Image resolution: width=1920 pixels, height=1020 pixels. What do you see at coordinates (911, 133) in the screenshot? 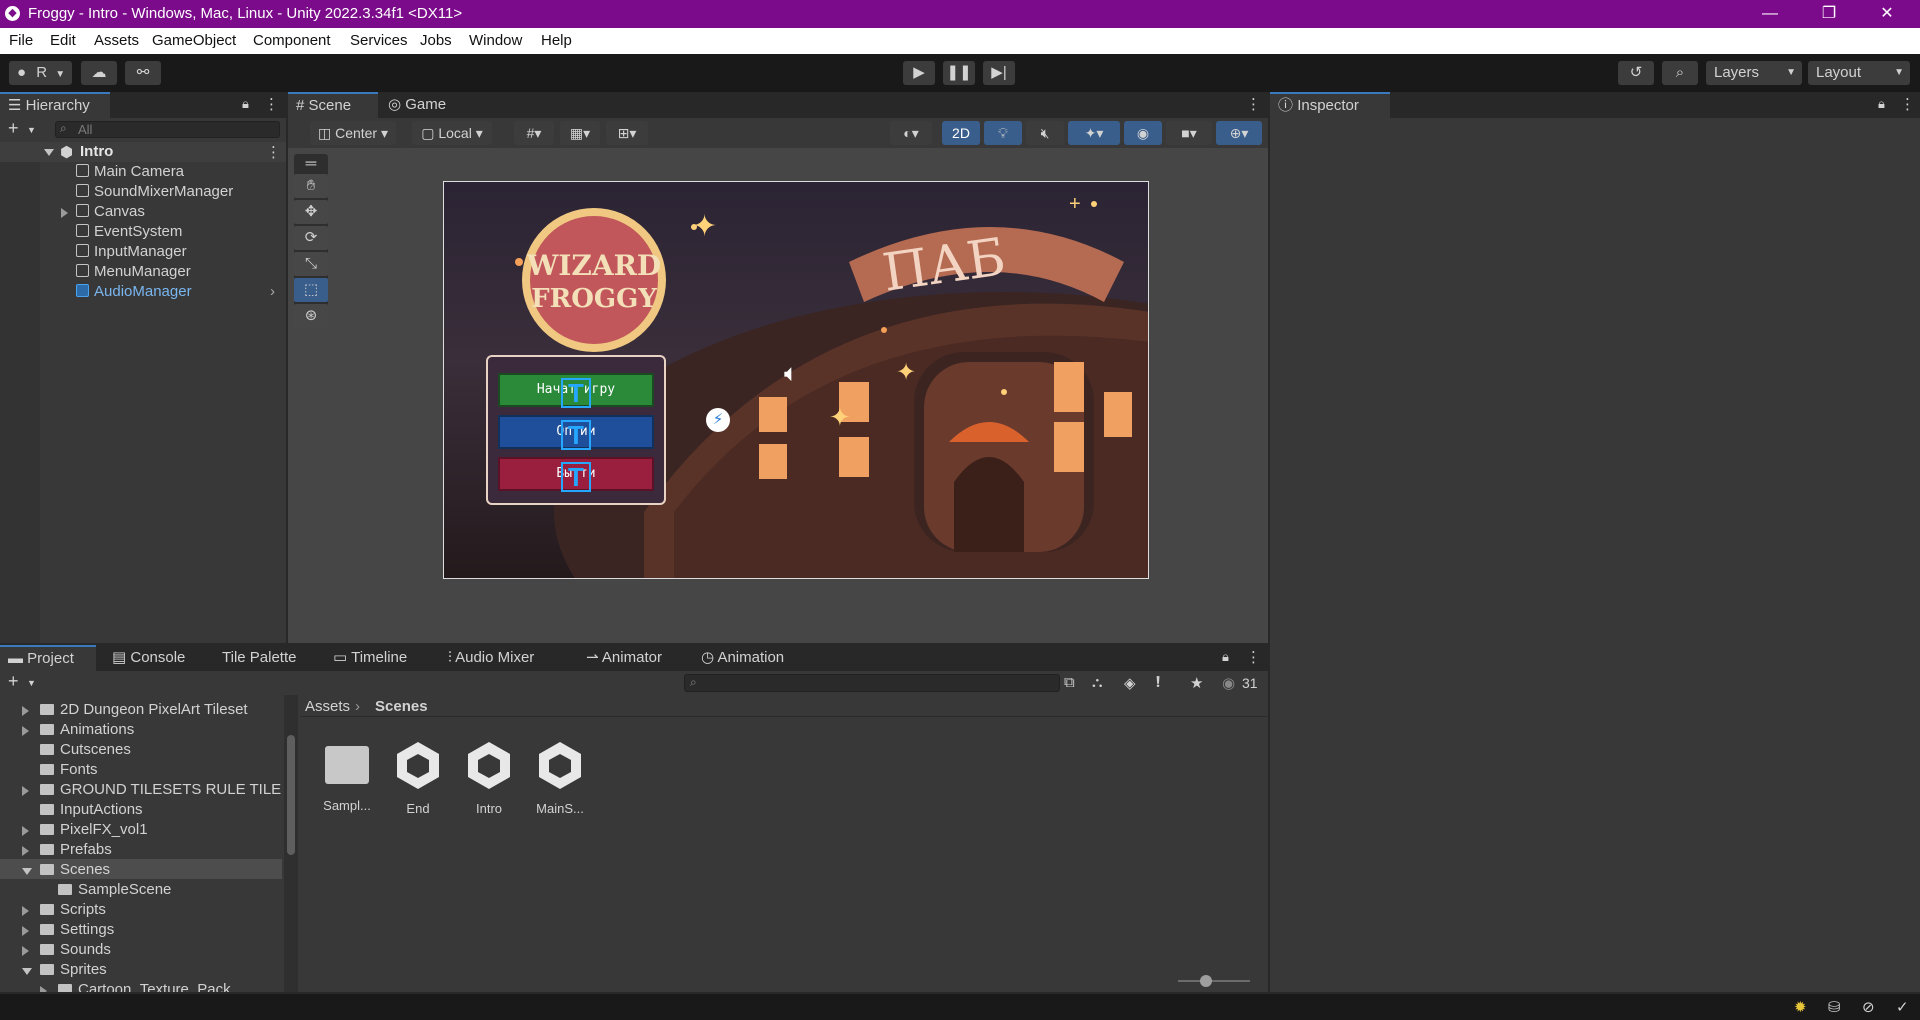
I see `shading-mode-icon: ◐▾` at bounding box center [911, 133].